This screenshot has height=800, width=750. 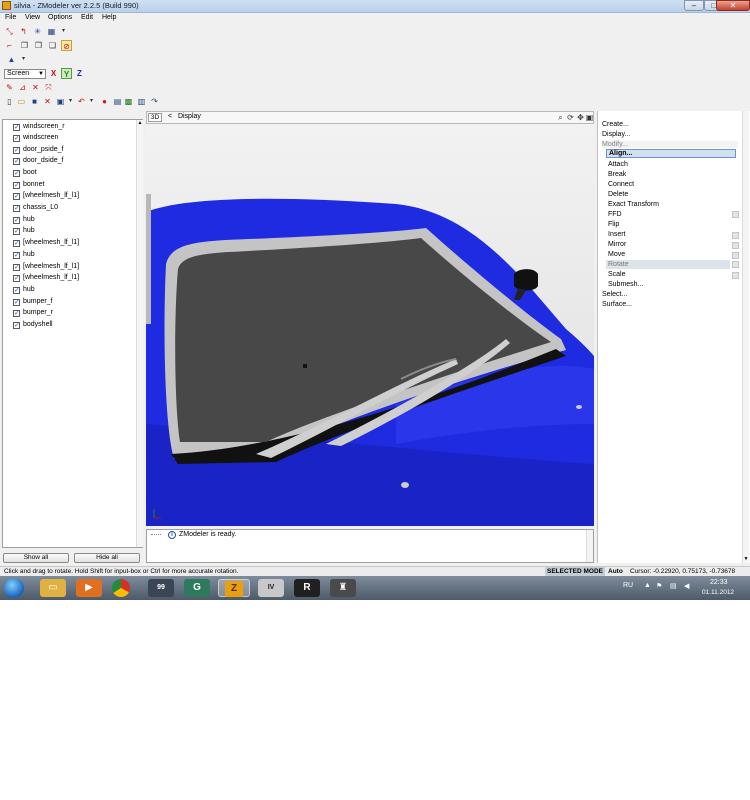 I want to click on menu-edit: Edit, so click(x=87, y=17).